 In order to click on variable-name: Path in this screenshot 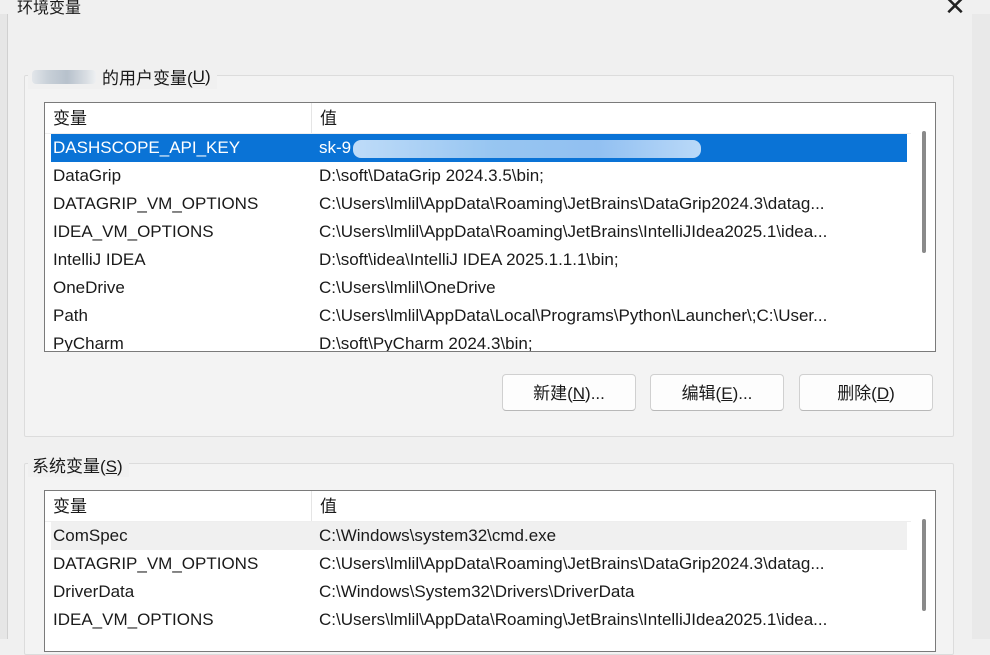, I will do `click(70, 315)`.